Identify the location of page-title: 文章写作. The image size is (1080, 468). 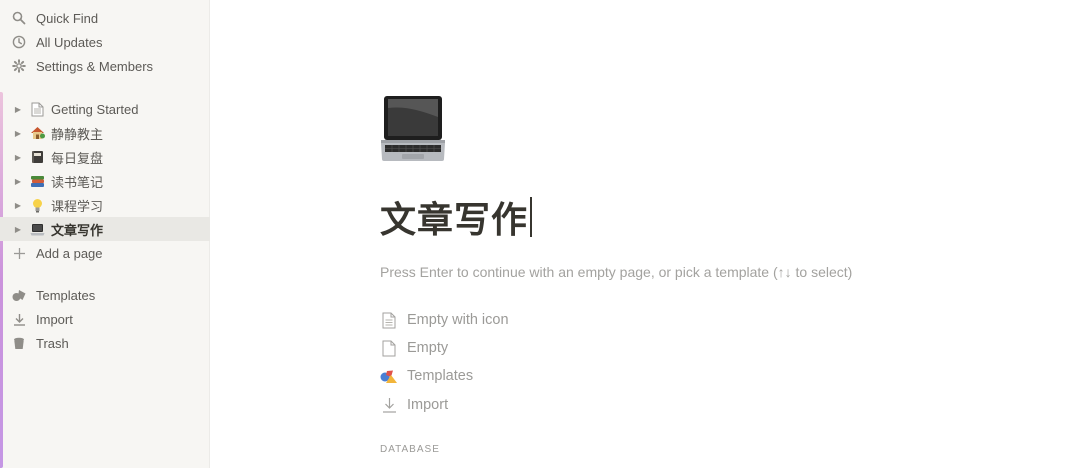
(456, 217).